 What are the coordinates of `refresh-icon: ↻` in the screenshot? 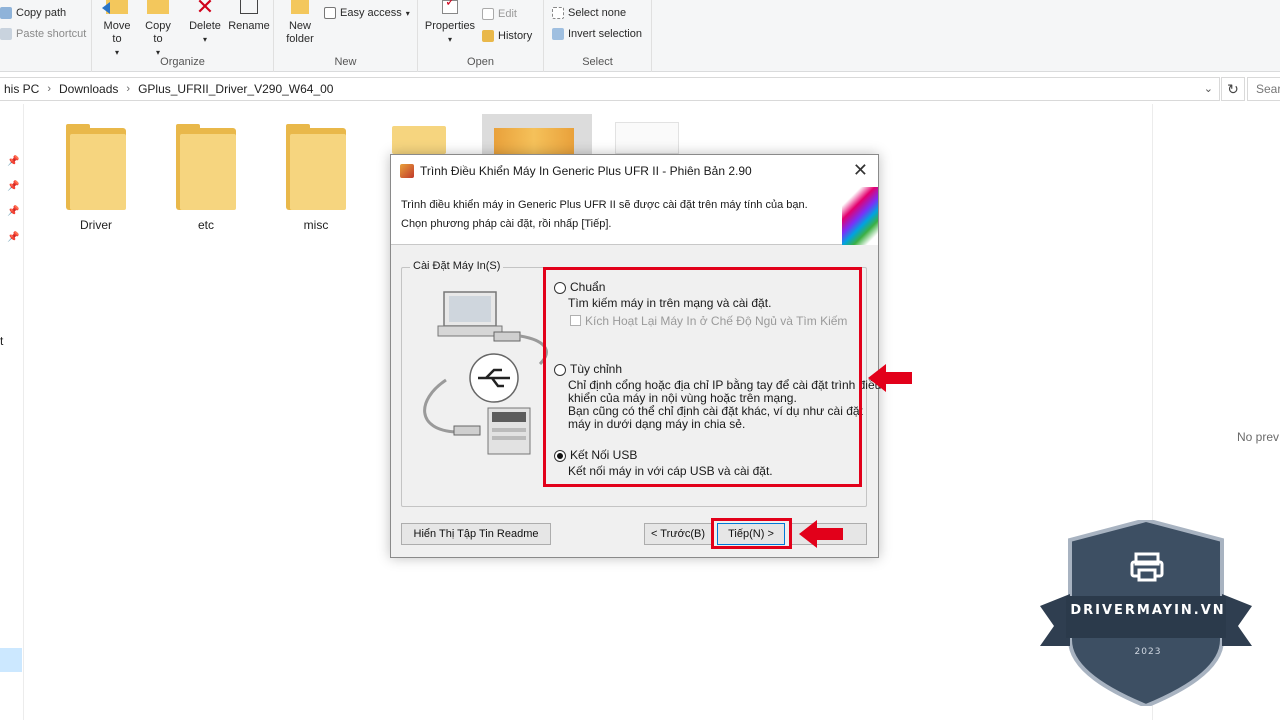 It's located at (1233, 89).